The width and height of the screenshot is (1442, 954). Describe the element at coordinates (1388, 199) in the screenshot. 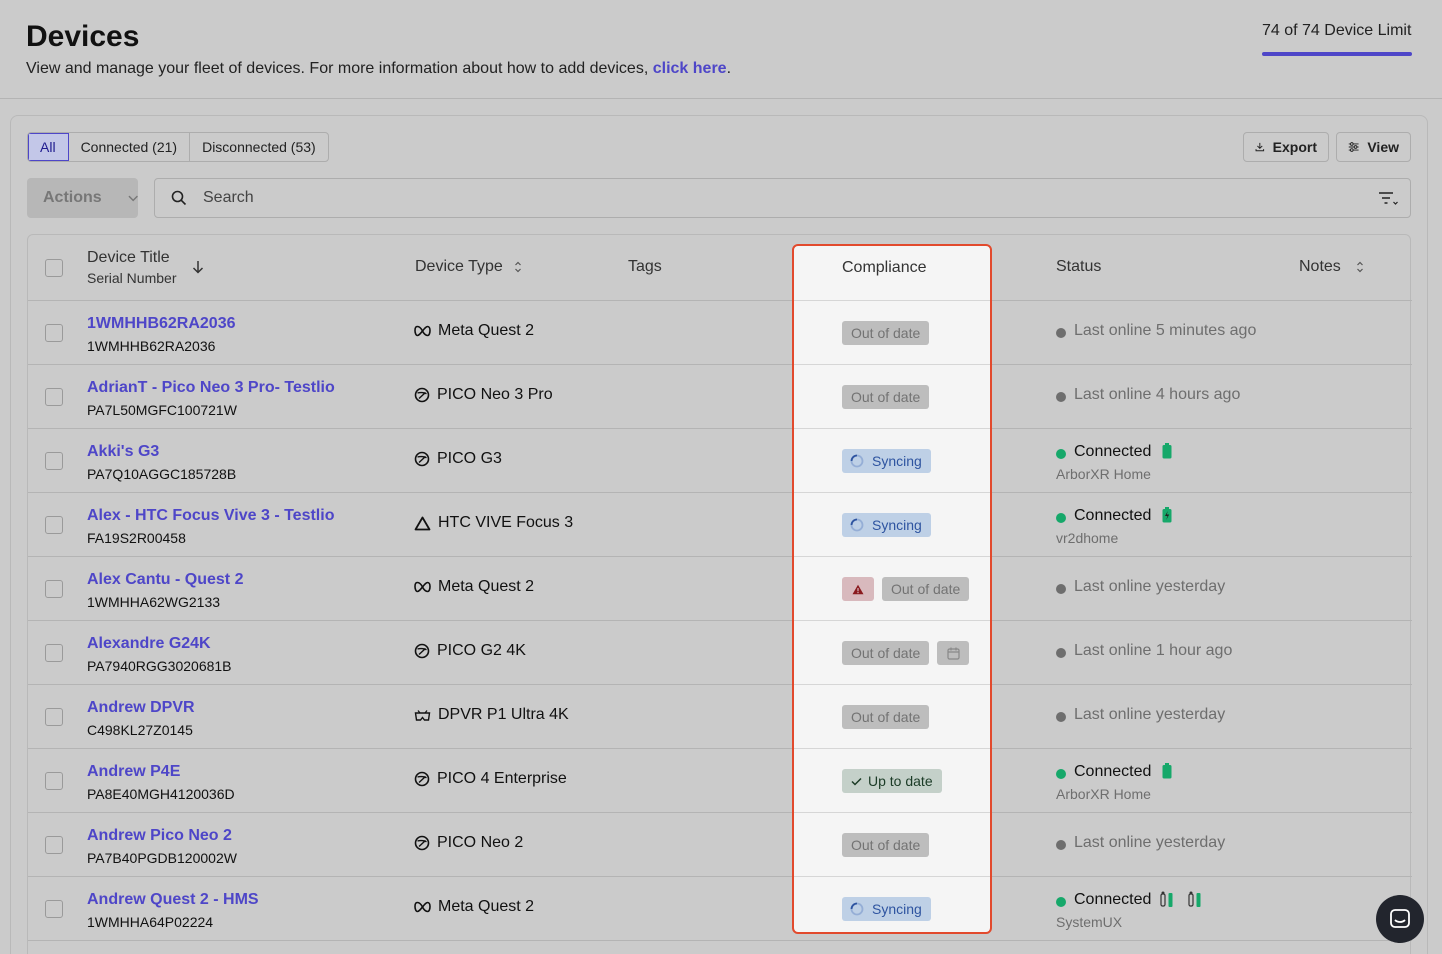

I see `filter-icon` at that location.